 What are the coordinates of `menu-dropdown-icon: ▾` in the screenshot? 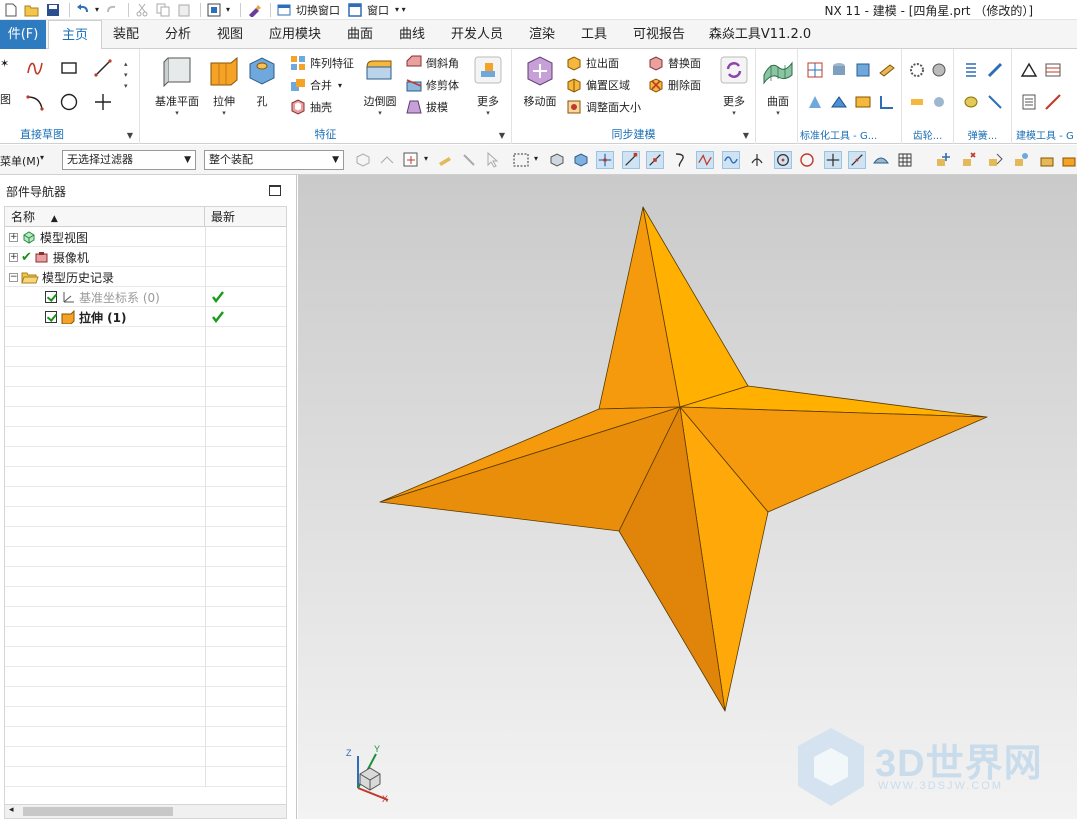 It's located at (42, 157).